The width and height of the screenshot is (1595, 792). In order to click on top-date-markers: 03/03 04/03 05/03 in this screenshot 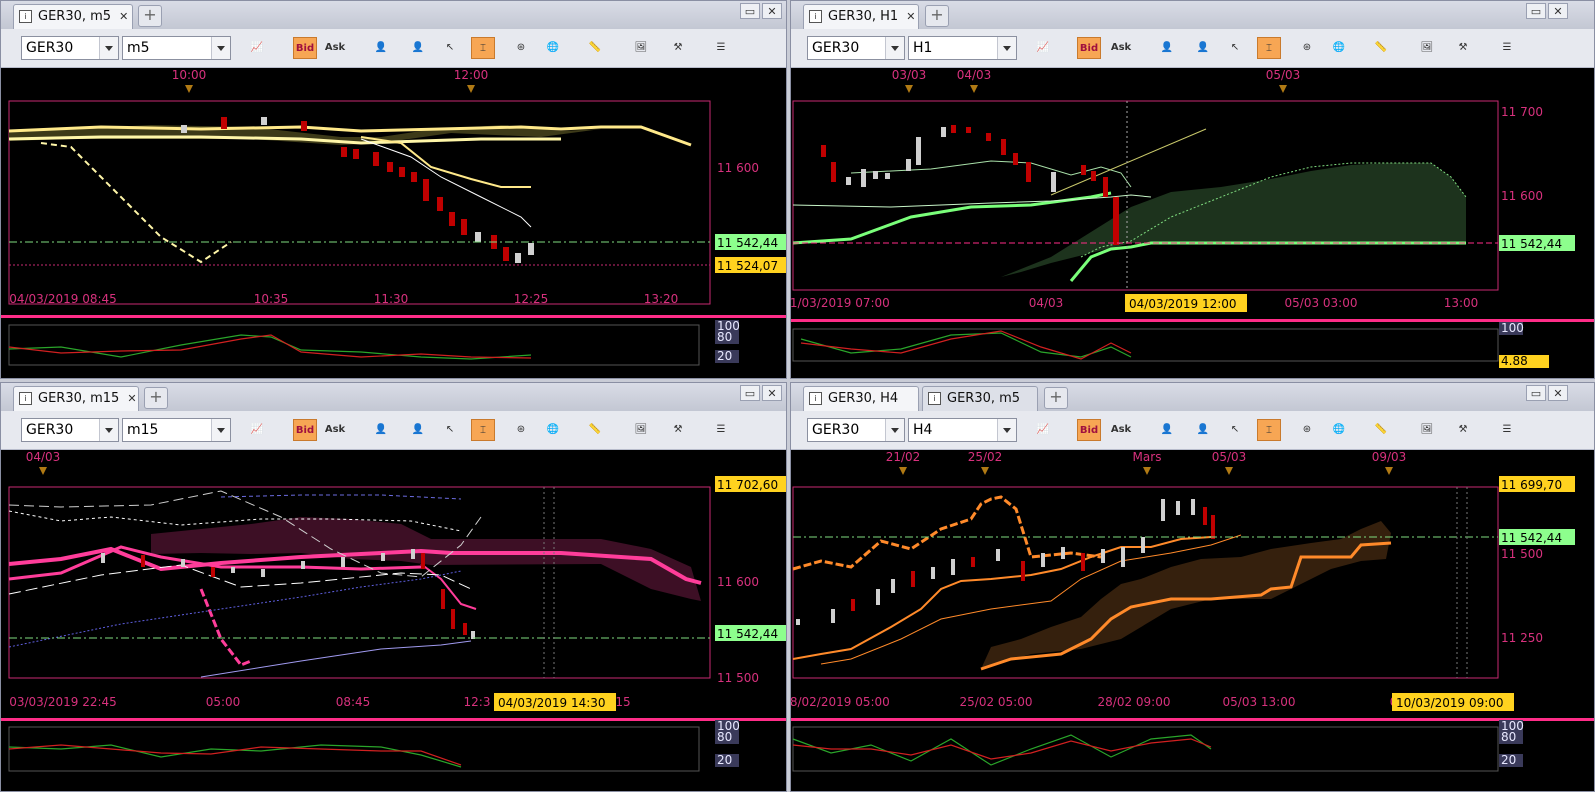, I will do `click(1096, 80)`.